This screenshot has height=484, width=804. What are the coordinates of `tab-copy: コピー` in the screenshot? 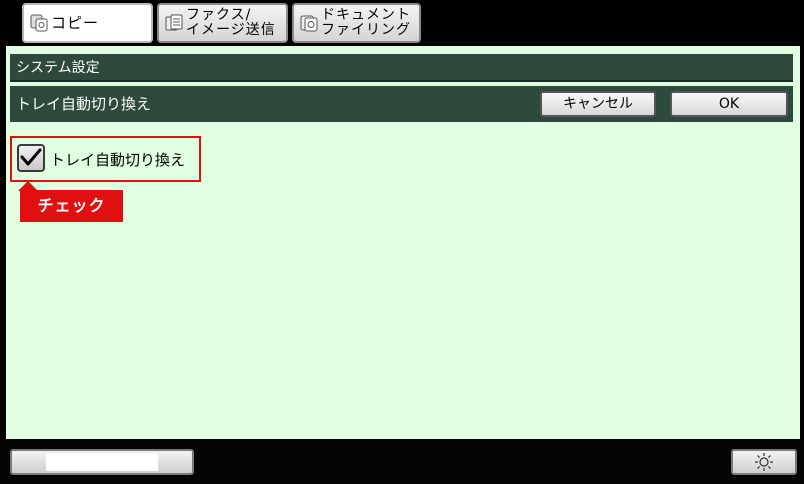 It's located at (87, 23).